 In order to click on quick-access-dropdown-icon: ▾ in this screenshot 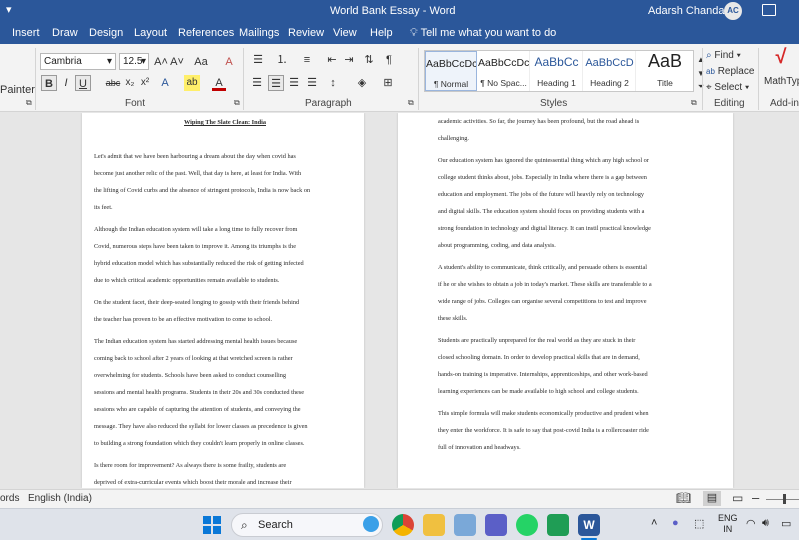, I will do `click(9, 9)`.